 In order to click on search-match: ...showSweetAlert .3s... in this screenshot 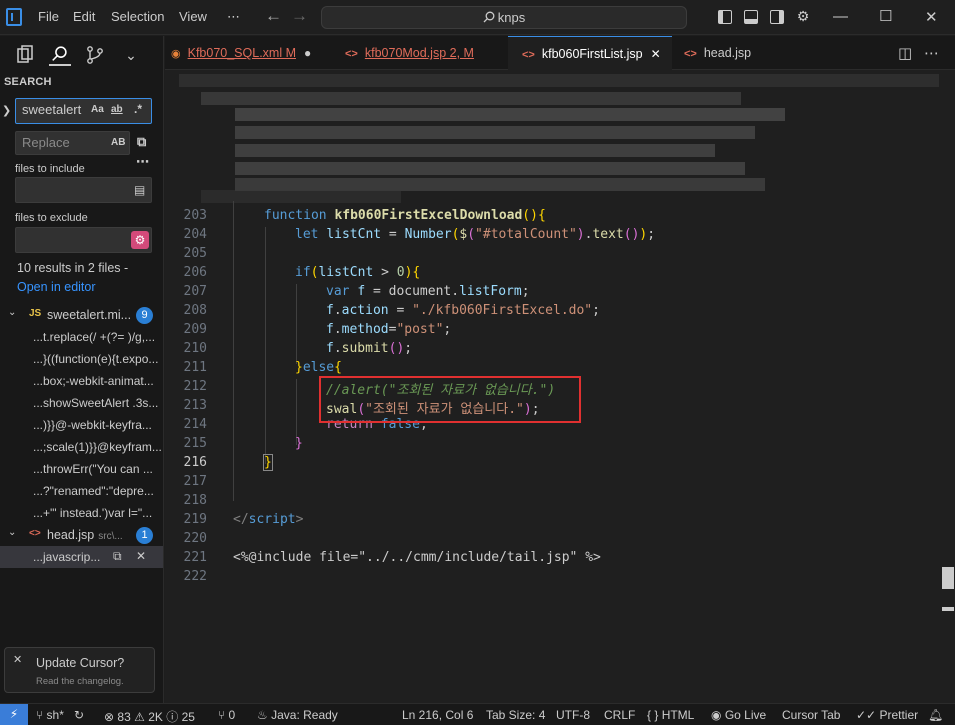, I will do `click(81, 403)`.